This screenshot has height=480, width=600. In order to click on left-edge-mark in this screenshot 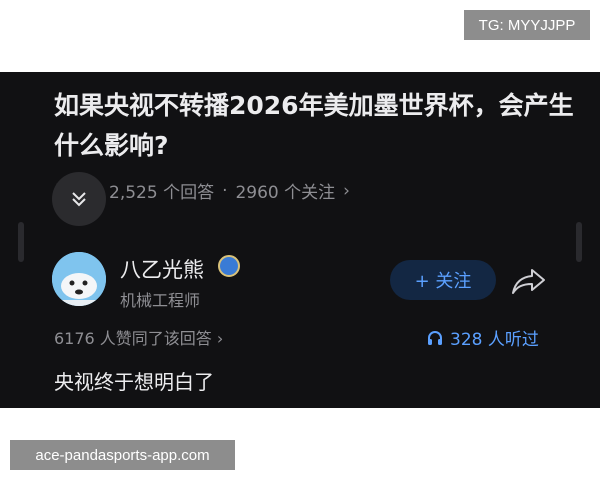, I will do `click(21, 242)`.